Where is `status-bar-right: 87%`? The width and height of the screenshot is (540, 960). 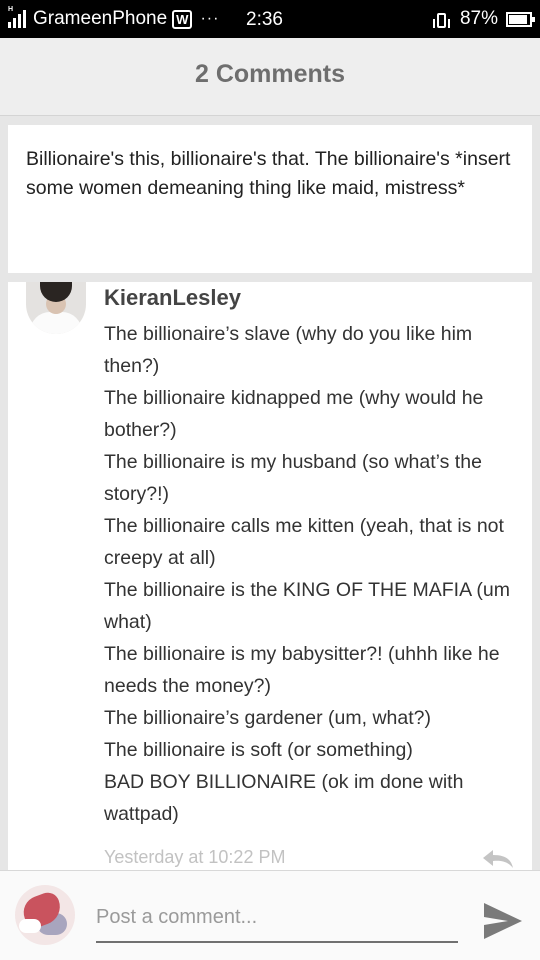
status-bar-right: 87% is located at coordinates (483, 19).